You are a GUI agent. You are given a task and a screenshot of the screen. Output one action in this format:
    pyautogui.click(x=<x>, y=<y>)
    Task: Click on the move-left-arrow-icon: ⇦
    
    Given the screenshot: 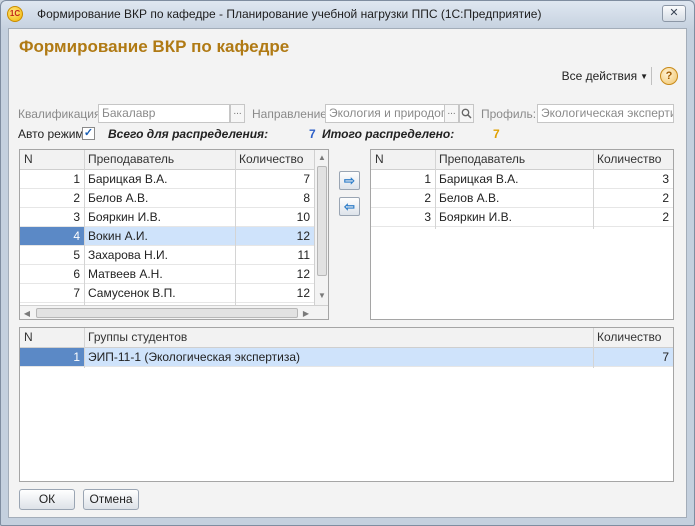 What is the action you would take?
    pyautogui.click(x=349, y=206)
    